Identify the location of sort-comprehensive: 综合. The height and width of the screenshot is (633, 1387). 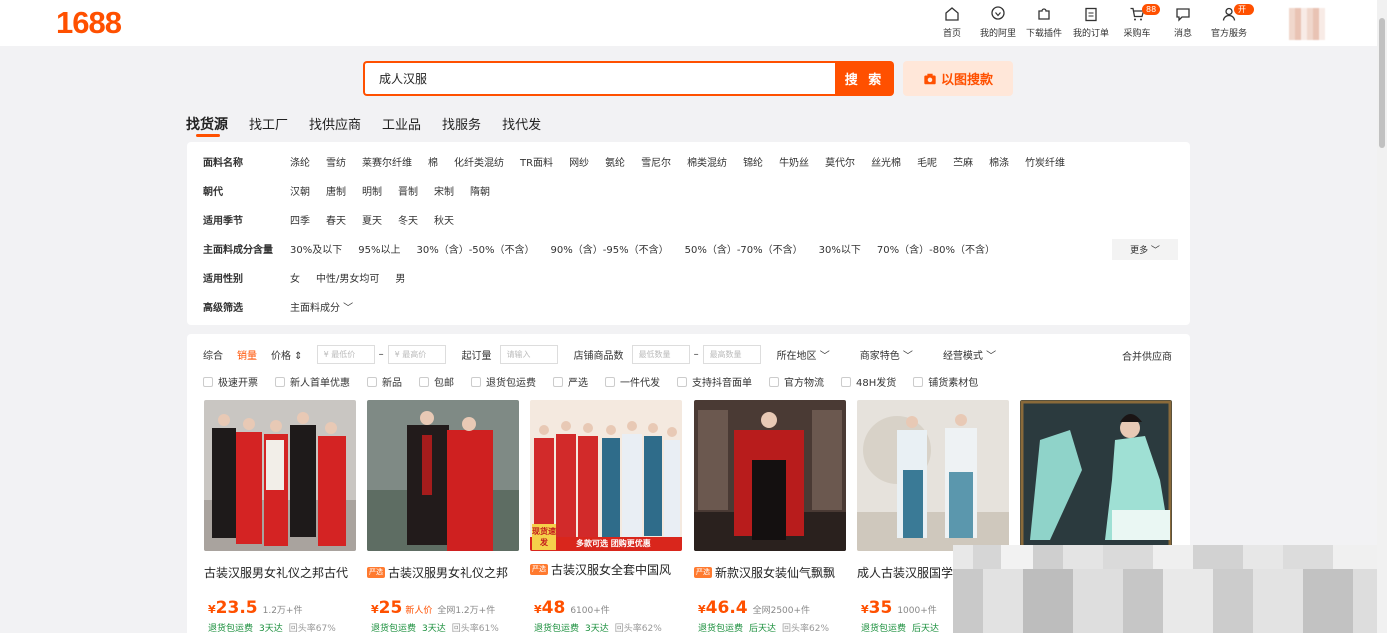
(213, 354).